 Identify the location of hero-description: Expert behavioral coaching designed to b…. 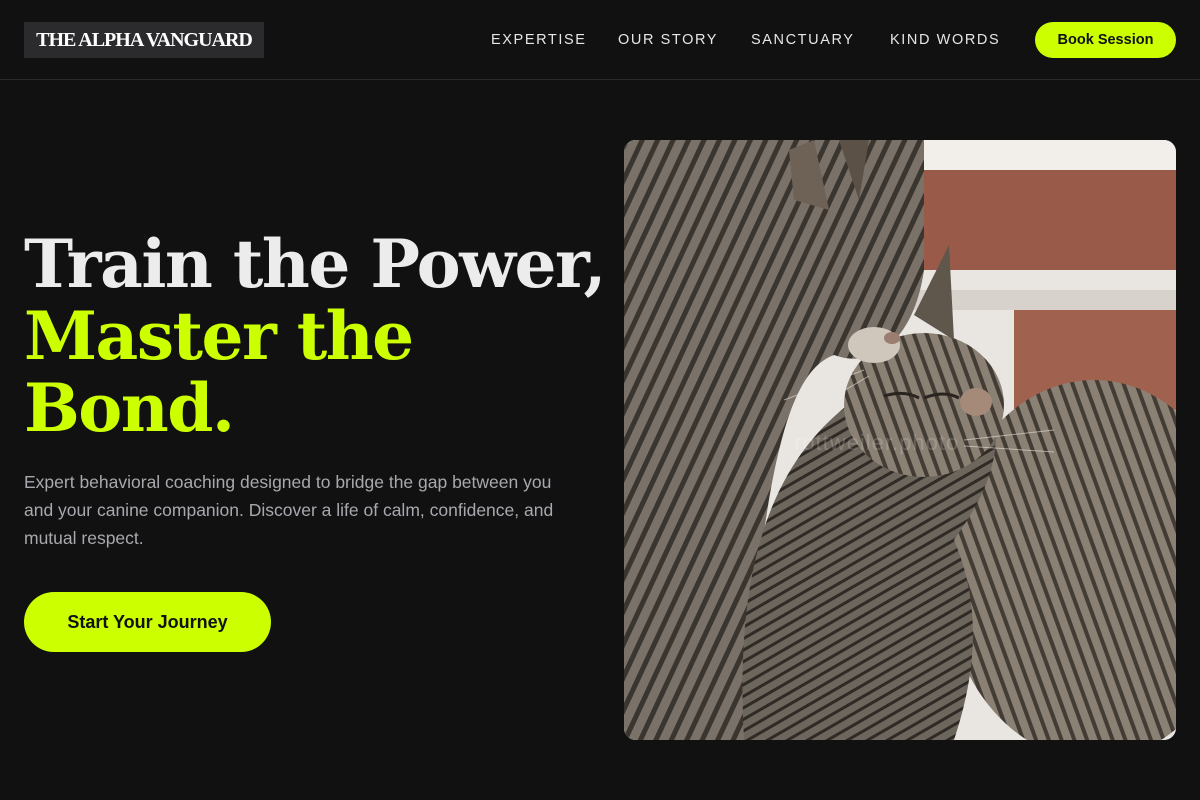
(289, 510).